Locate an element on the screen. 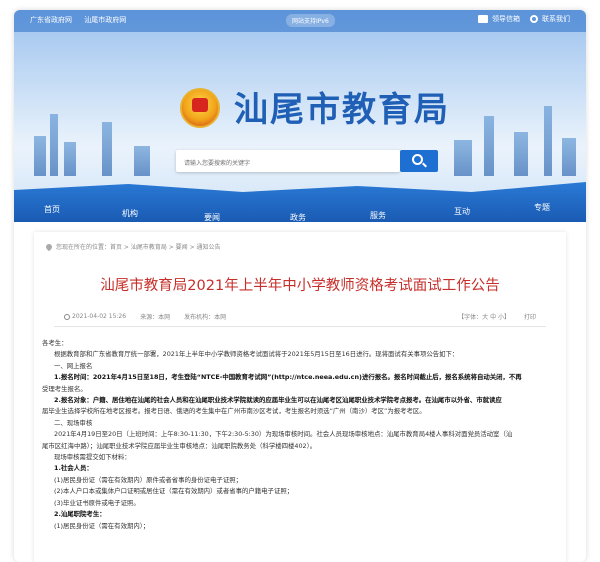 The image size is (600, 562). paragraph: 各考生： is located at coordinates (55, 343).